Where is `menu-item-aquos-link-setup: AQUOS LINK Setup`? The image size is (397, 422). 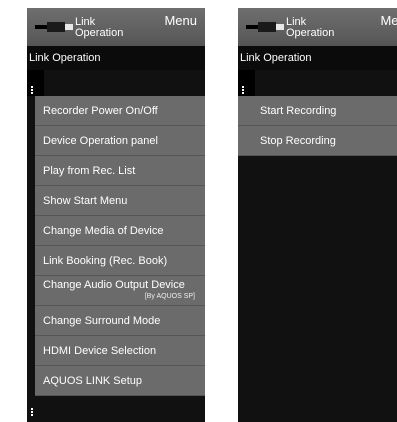
menu-item-aquos-link-setup: AQUOS LINK Setup is located at coordinates (120, 381).